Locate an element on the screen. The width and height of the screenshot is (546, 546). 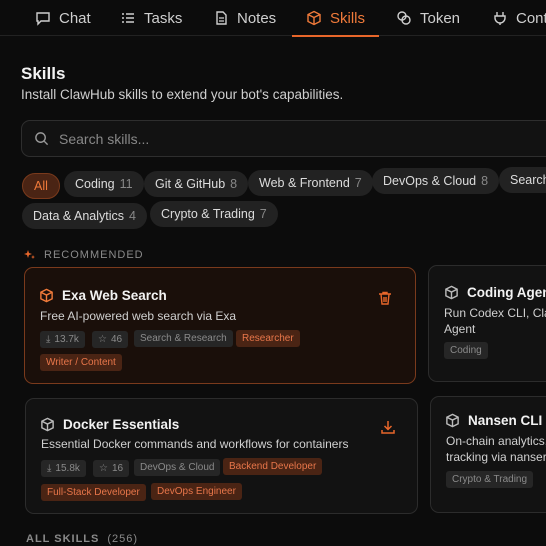
card-description-line2: Agent is located at coordinates (460, 329).